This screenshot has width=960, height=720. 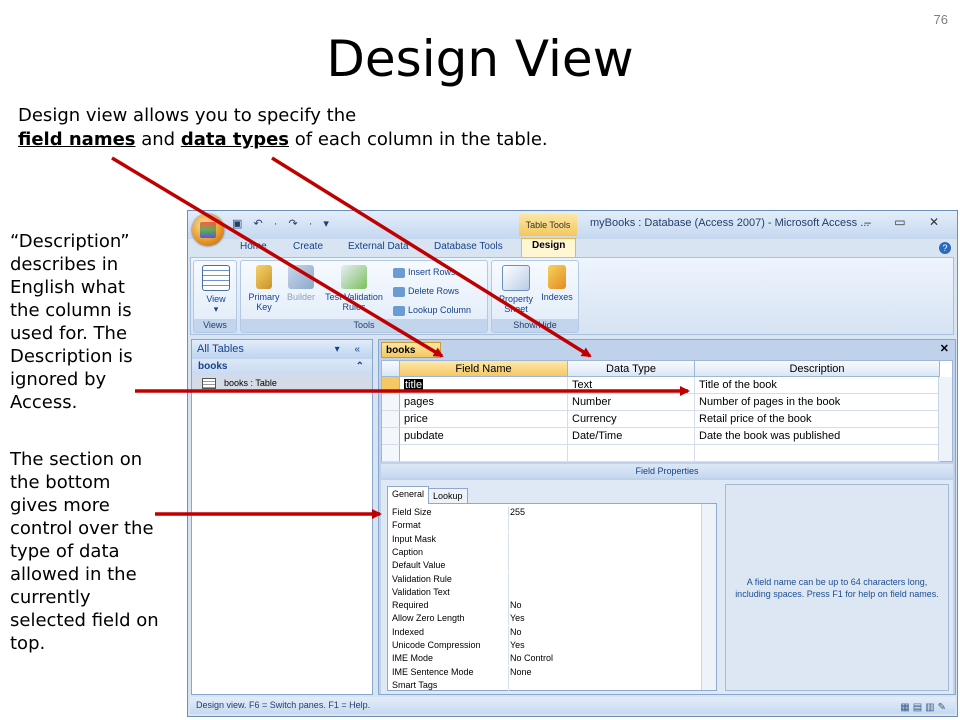 I want to click on builder-button: Builder, so click(x=301, y=283).